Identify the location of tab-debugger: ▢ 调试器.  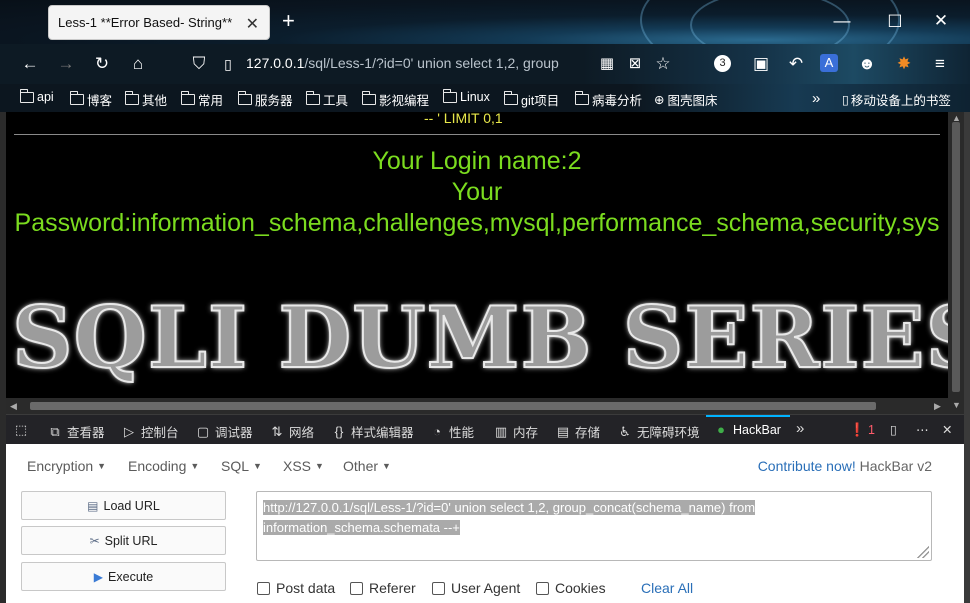
(224, 431).